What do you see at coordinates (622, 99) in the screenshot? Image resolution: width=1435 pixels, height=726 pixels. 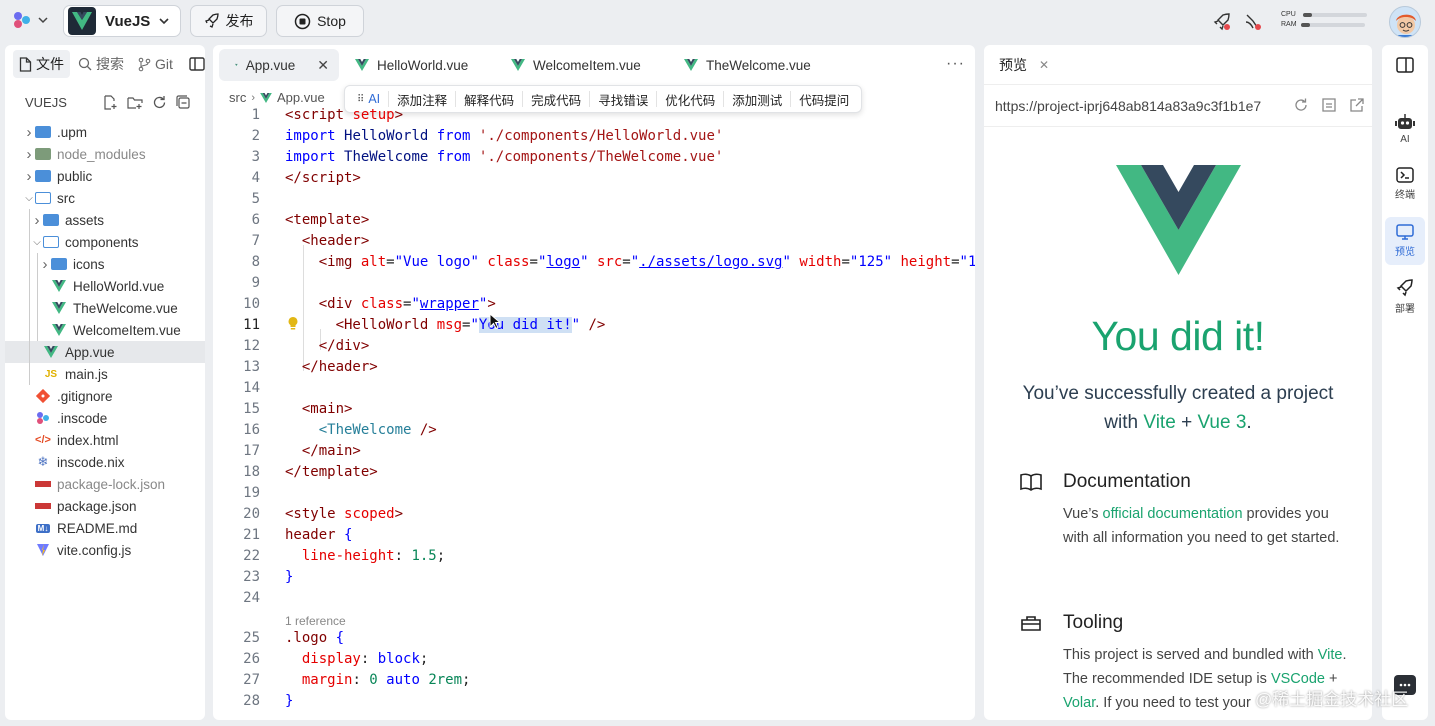 I see `ai-find-bug-button: 寻找错误` at bounding box center [622, 99].